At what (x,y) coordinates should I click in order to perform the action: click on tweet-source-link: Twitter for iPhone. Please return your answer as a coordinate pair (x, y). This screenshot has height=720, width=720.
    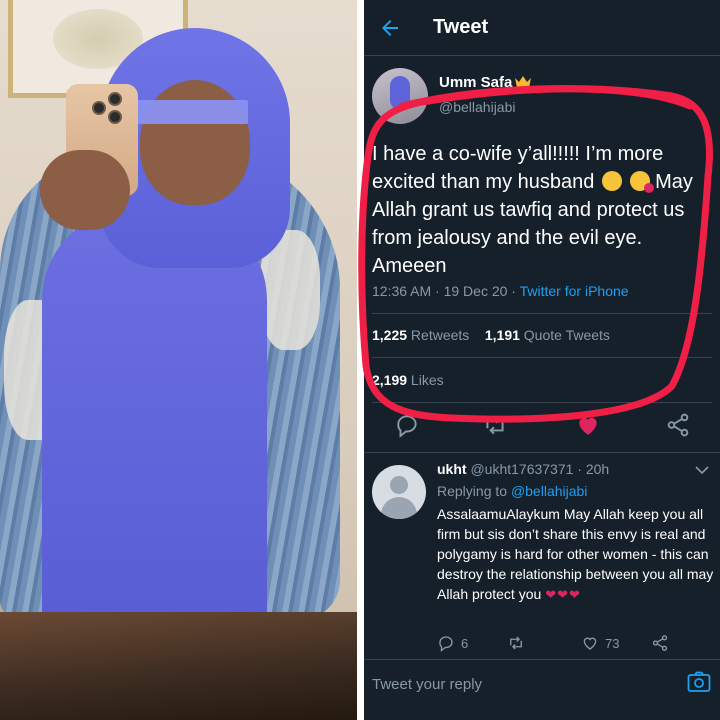
    Looking at the image, I should click on (574, 291).